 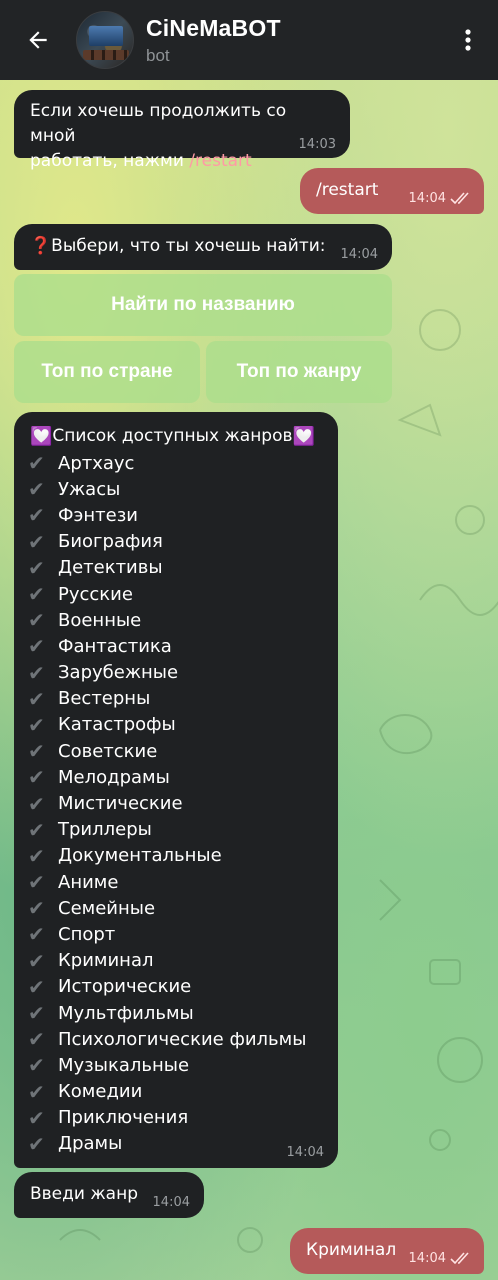 I want to click on genre-name: Музыкальные, so click(x=124, y=1065).